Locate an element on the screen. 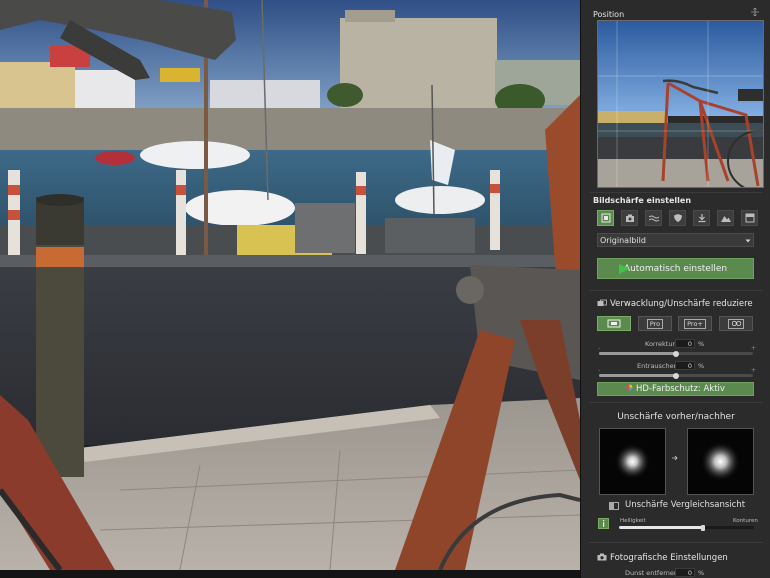 Image resolution: width=770 pixels, height=578 pixels. photo-settings-icon is located at coordinates (602, 558).